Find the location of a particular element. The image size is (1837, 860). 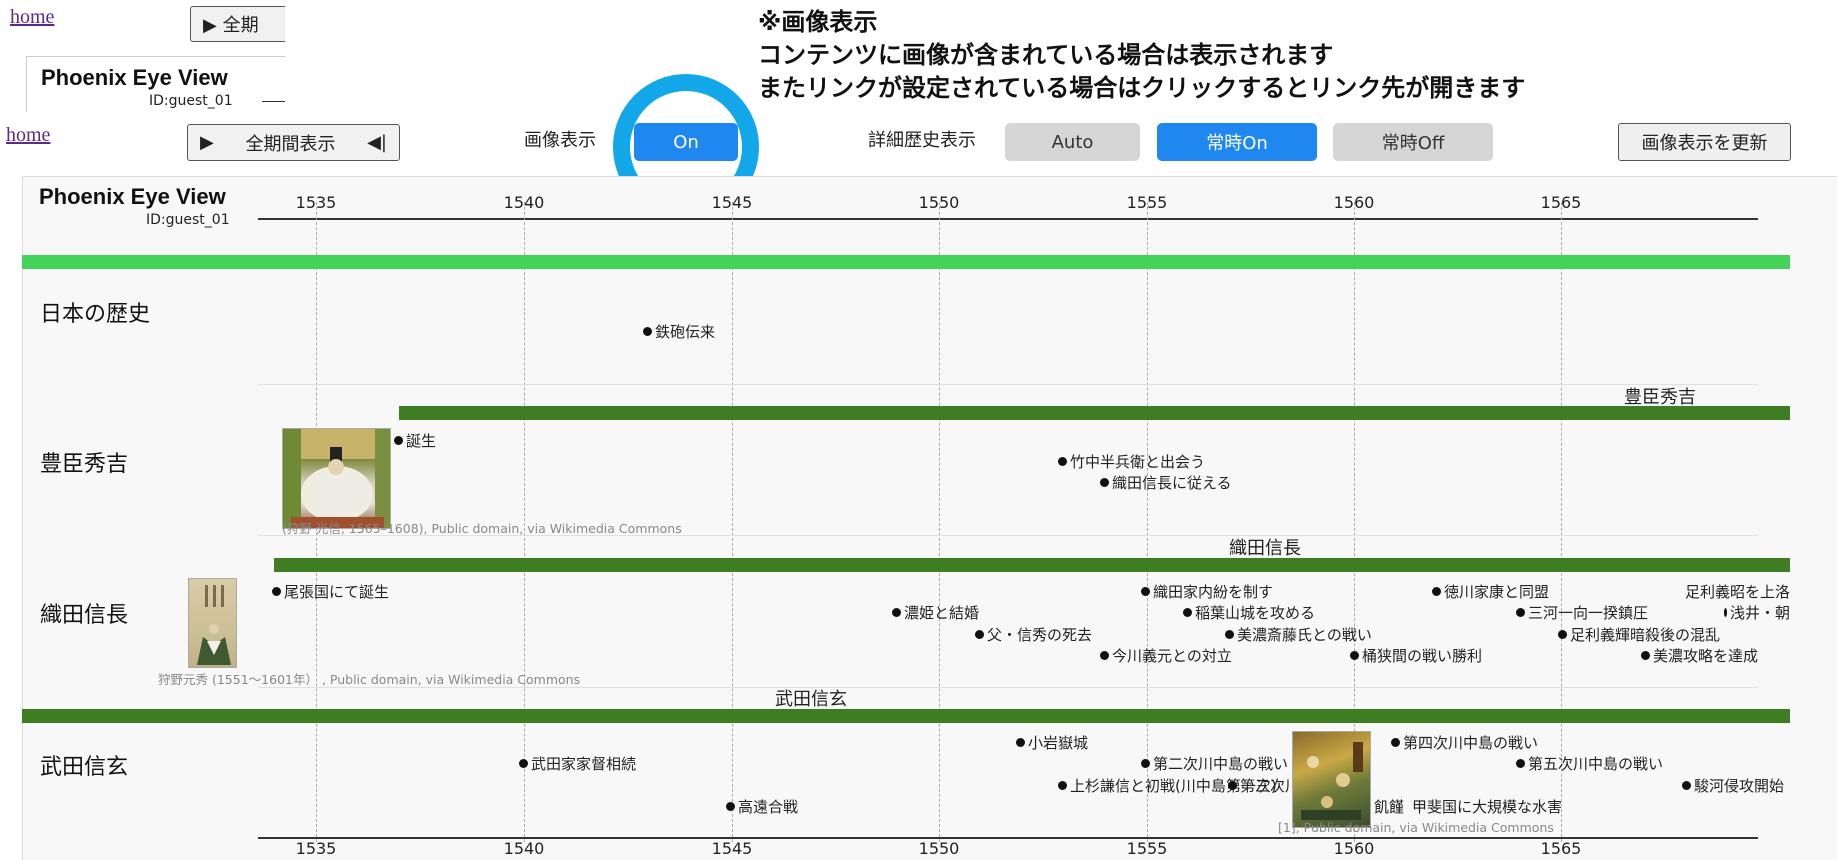

note-line-3: またリンクが設定されている場合はクリックするとリンク先が開きます is located at coordinates (1142, 88).